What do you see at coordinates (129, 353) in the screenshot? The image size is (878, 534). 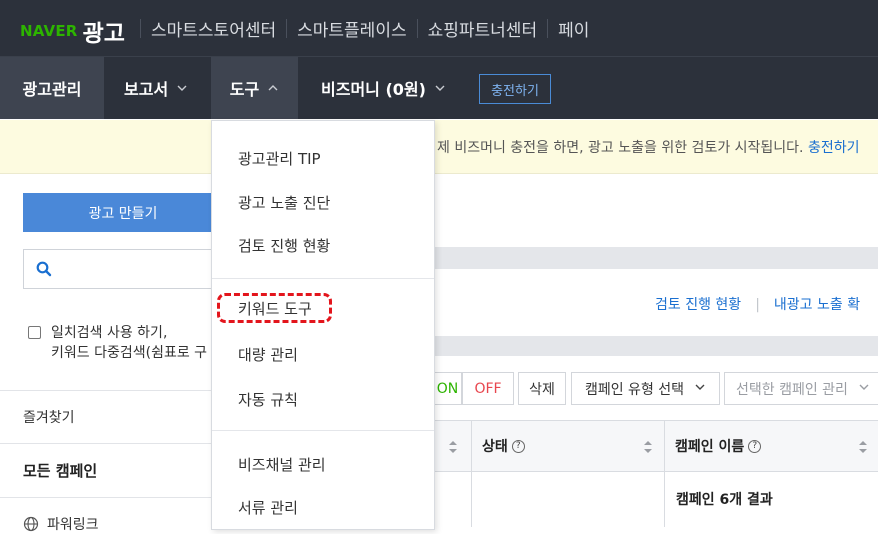 I see `exact-match-label-line2: 키워드 다중검색(쉼표로 구` at bounding box center [129, 353].